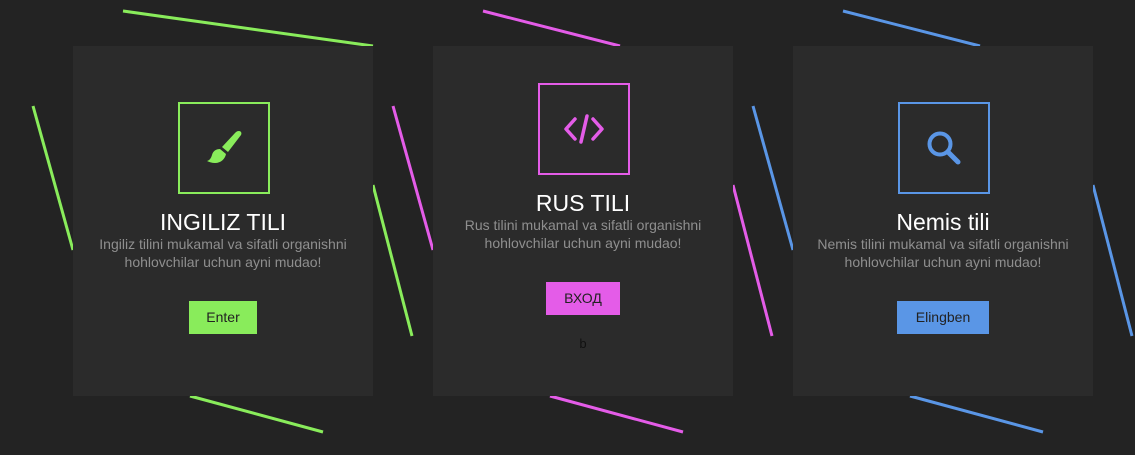 This screenshot has width=1135, height=455. I want to click on card-russian-icon-box, so click(584, 129).